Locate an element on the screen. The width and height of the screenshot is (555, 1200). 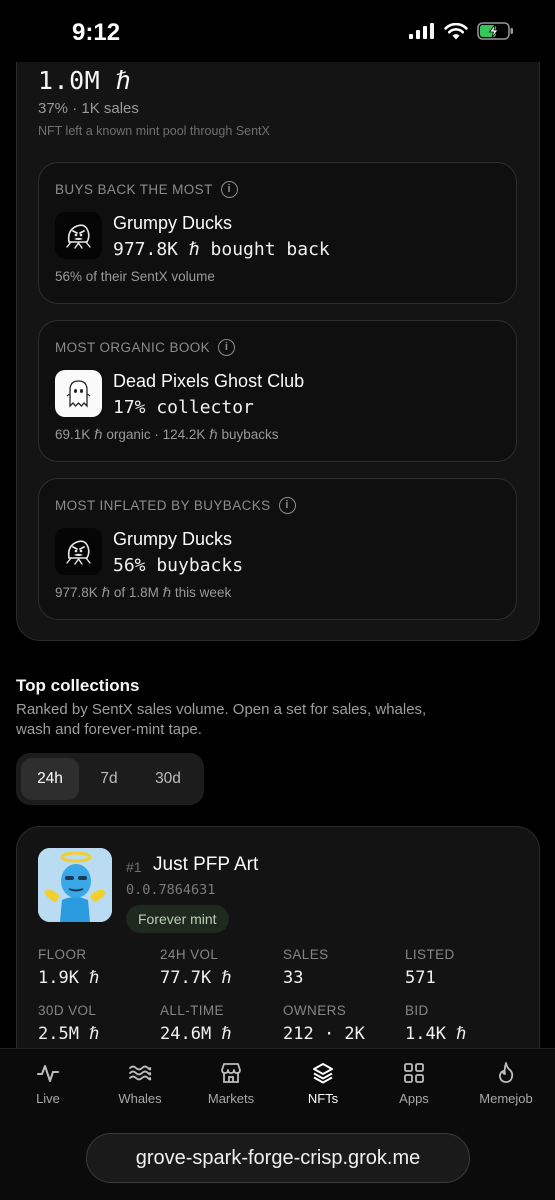
collection-avatar is located at coordinates (75, 885).